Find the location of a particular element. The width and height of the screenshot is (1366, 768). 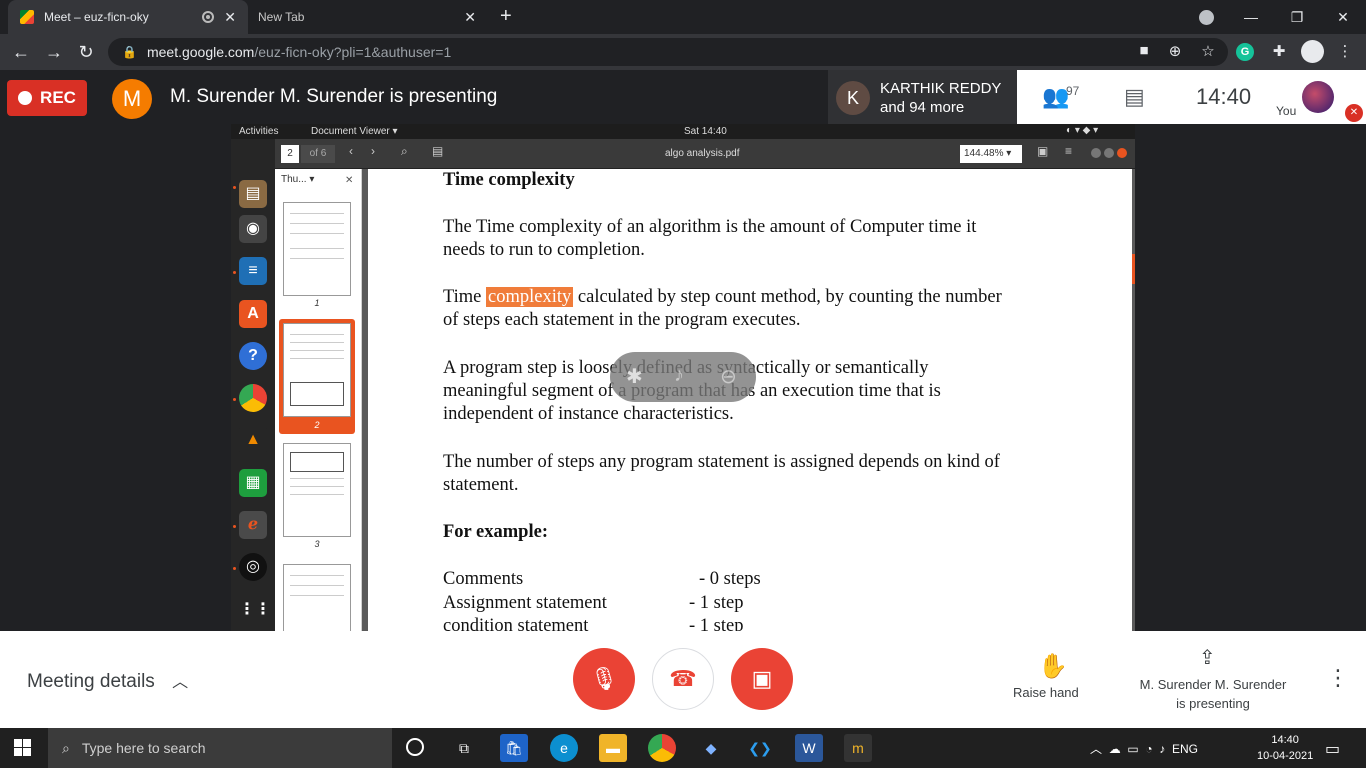

search-icon: ⌕ is located at coordinates (404, 151).